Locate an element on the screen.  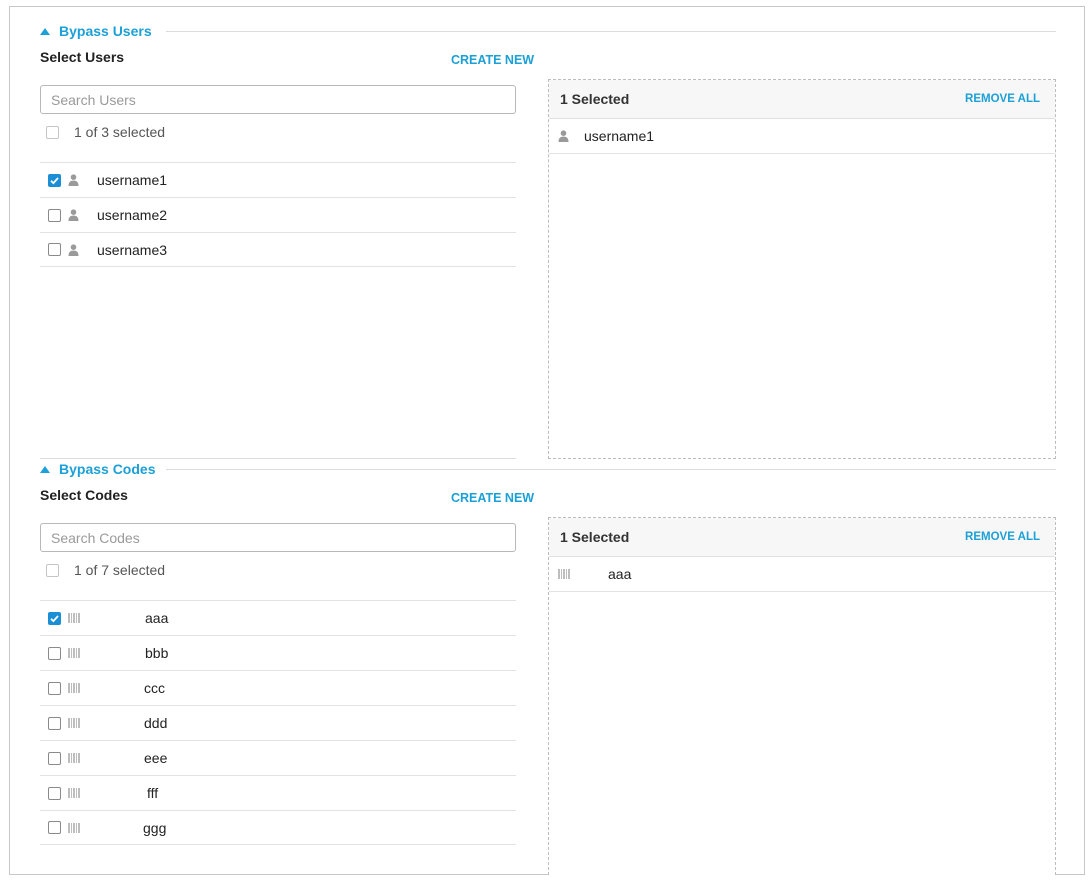
users-selected-summary: 1 of 3 selected is located at coordinates (105, 132).